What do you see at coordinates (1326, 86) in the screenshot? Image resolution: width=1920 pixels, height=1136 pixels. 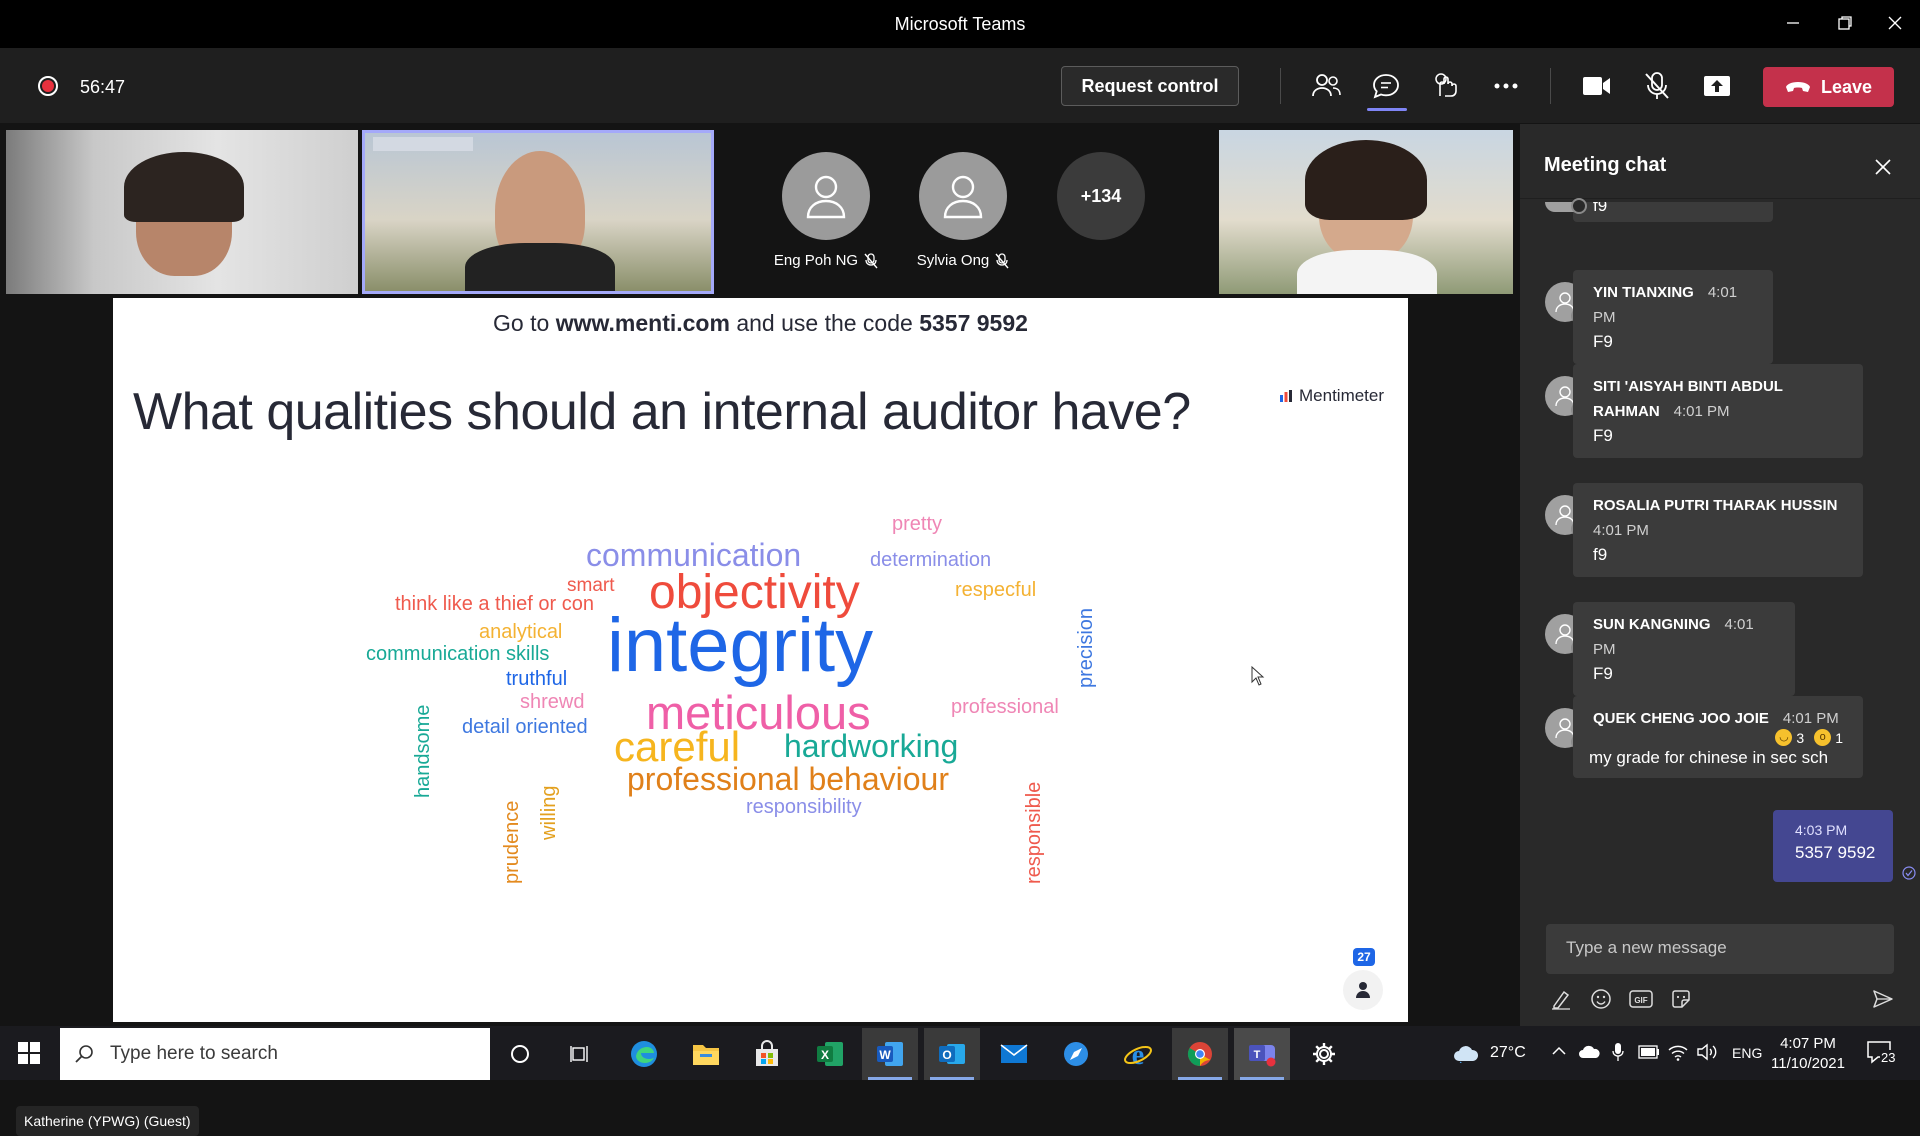 I see `participants-icon` at bounding box center [1326, 86].